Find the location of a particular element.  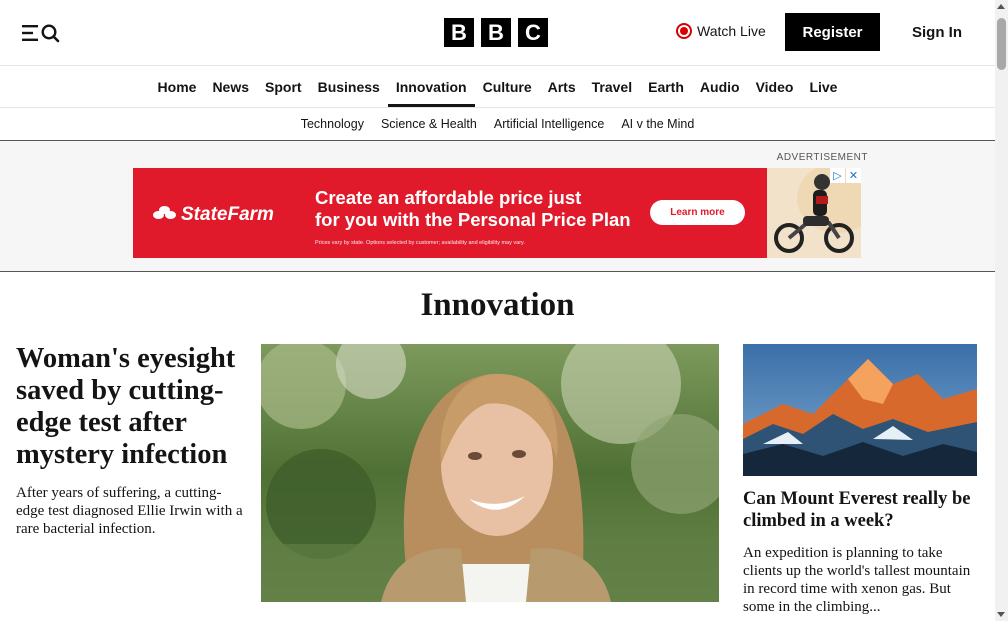

nav-item-live: Live is located at coordinates (823, 86).